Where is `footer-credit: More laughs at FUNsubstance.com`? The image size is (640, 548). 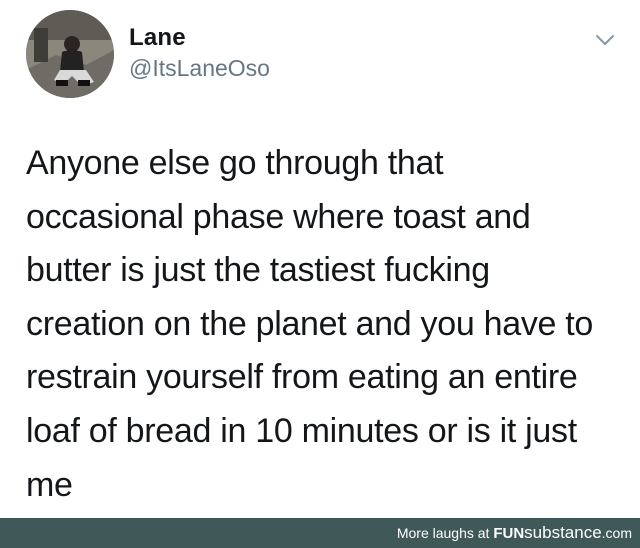 footer-credit: More laughs at FUNsubstance.com is located at coordinates (514, 533).